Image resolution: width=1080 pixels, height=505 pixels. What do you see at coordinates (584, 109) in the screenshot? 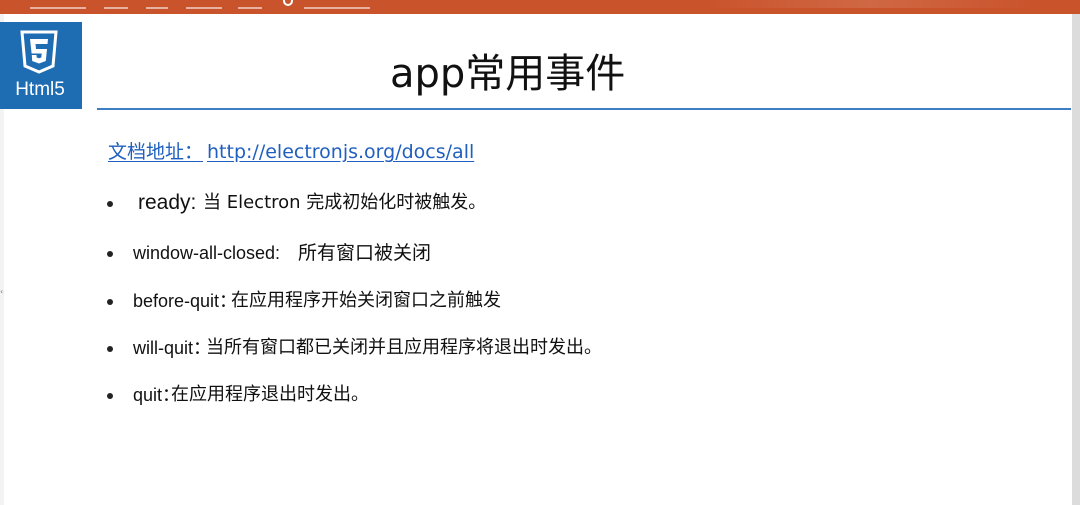
I see `title-divider` at bounding box center [584, 109].